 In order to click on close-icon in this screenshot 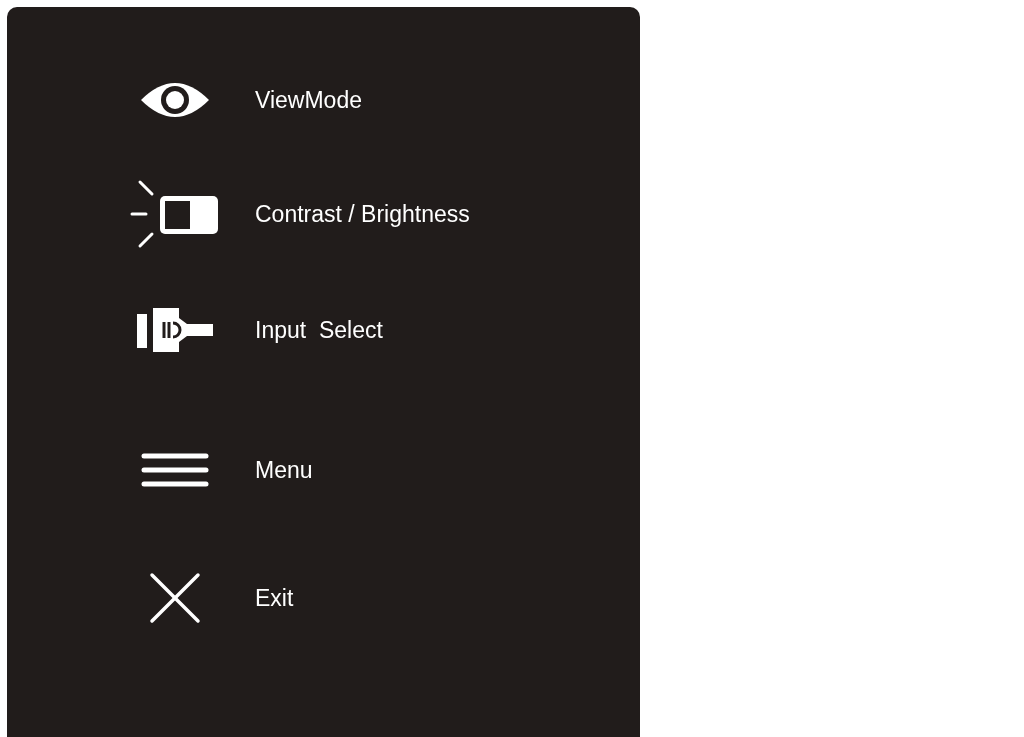, I will do `click(175, 598)`.